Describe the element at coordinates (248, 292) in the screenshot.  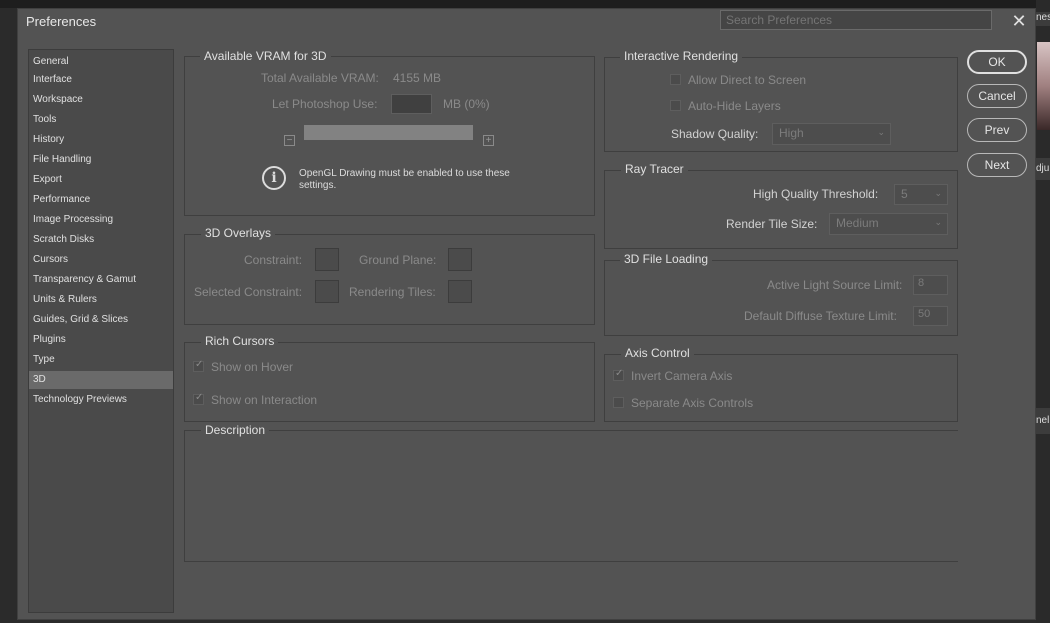
I see `selected-constraint-label: Selected Constraint:` at that location.